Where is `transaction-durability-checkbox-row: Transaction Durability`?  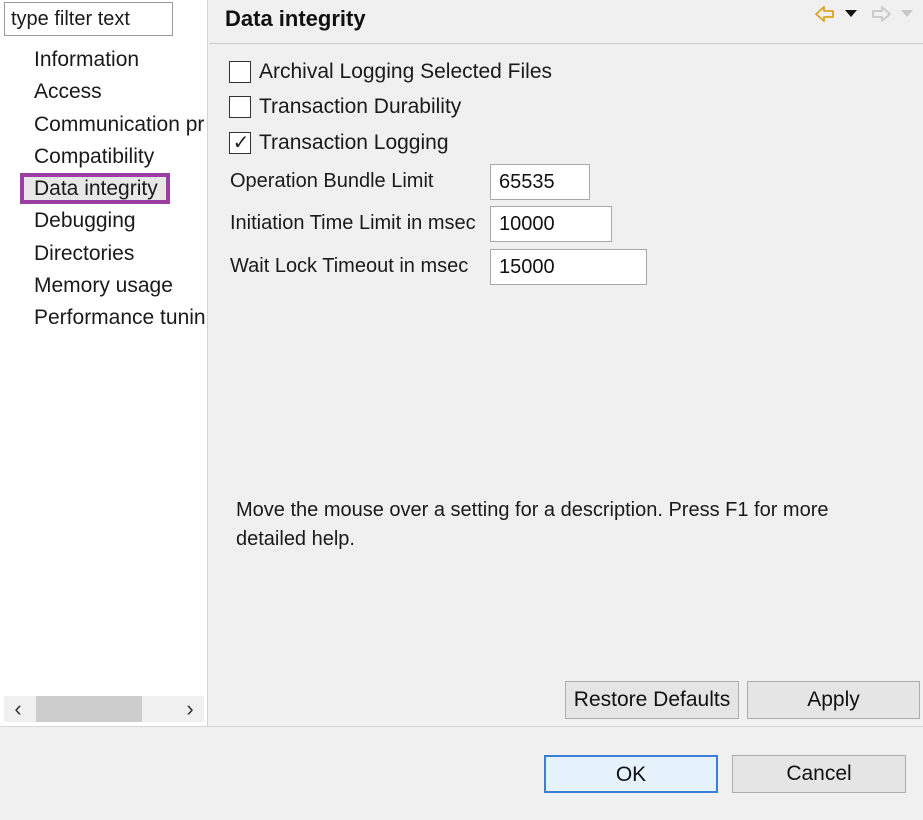
transaction-durability-checkbox-row: Transaction Durability is located at coordinates (345, 107).